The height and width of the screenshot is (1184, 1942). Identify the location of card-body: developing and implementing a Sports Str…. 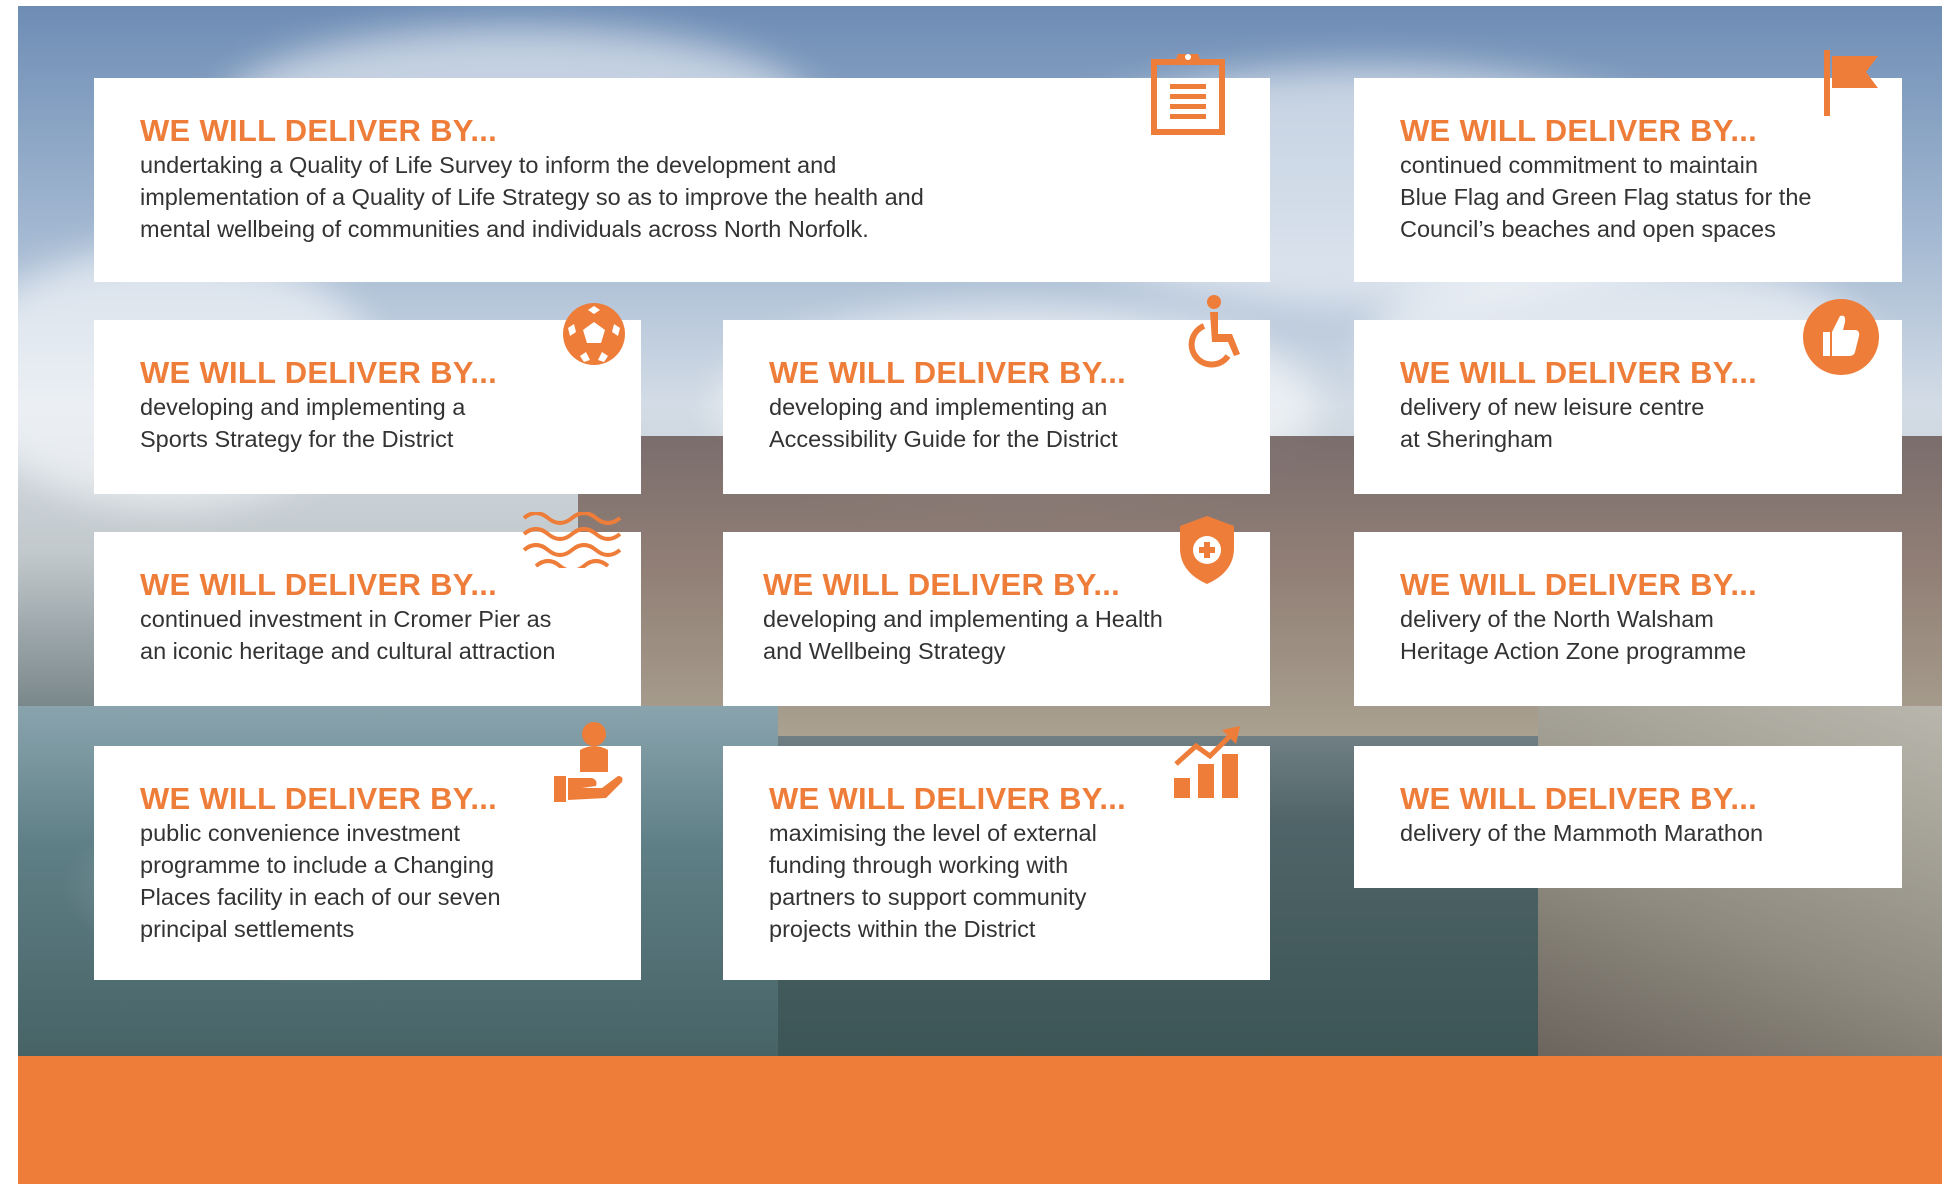
(303, 423).